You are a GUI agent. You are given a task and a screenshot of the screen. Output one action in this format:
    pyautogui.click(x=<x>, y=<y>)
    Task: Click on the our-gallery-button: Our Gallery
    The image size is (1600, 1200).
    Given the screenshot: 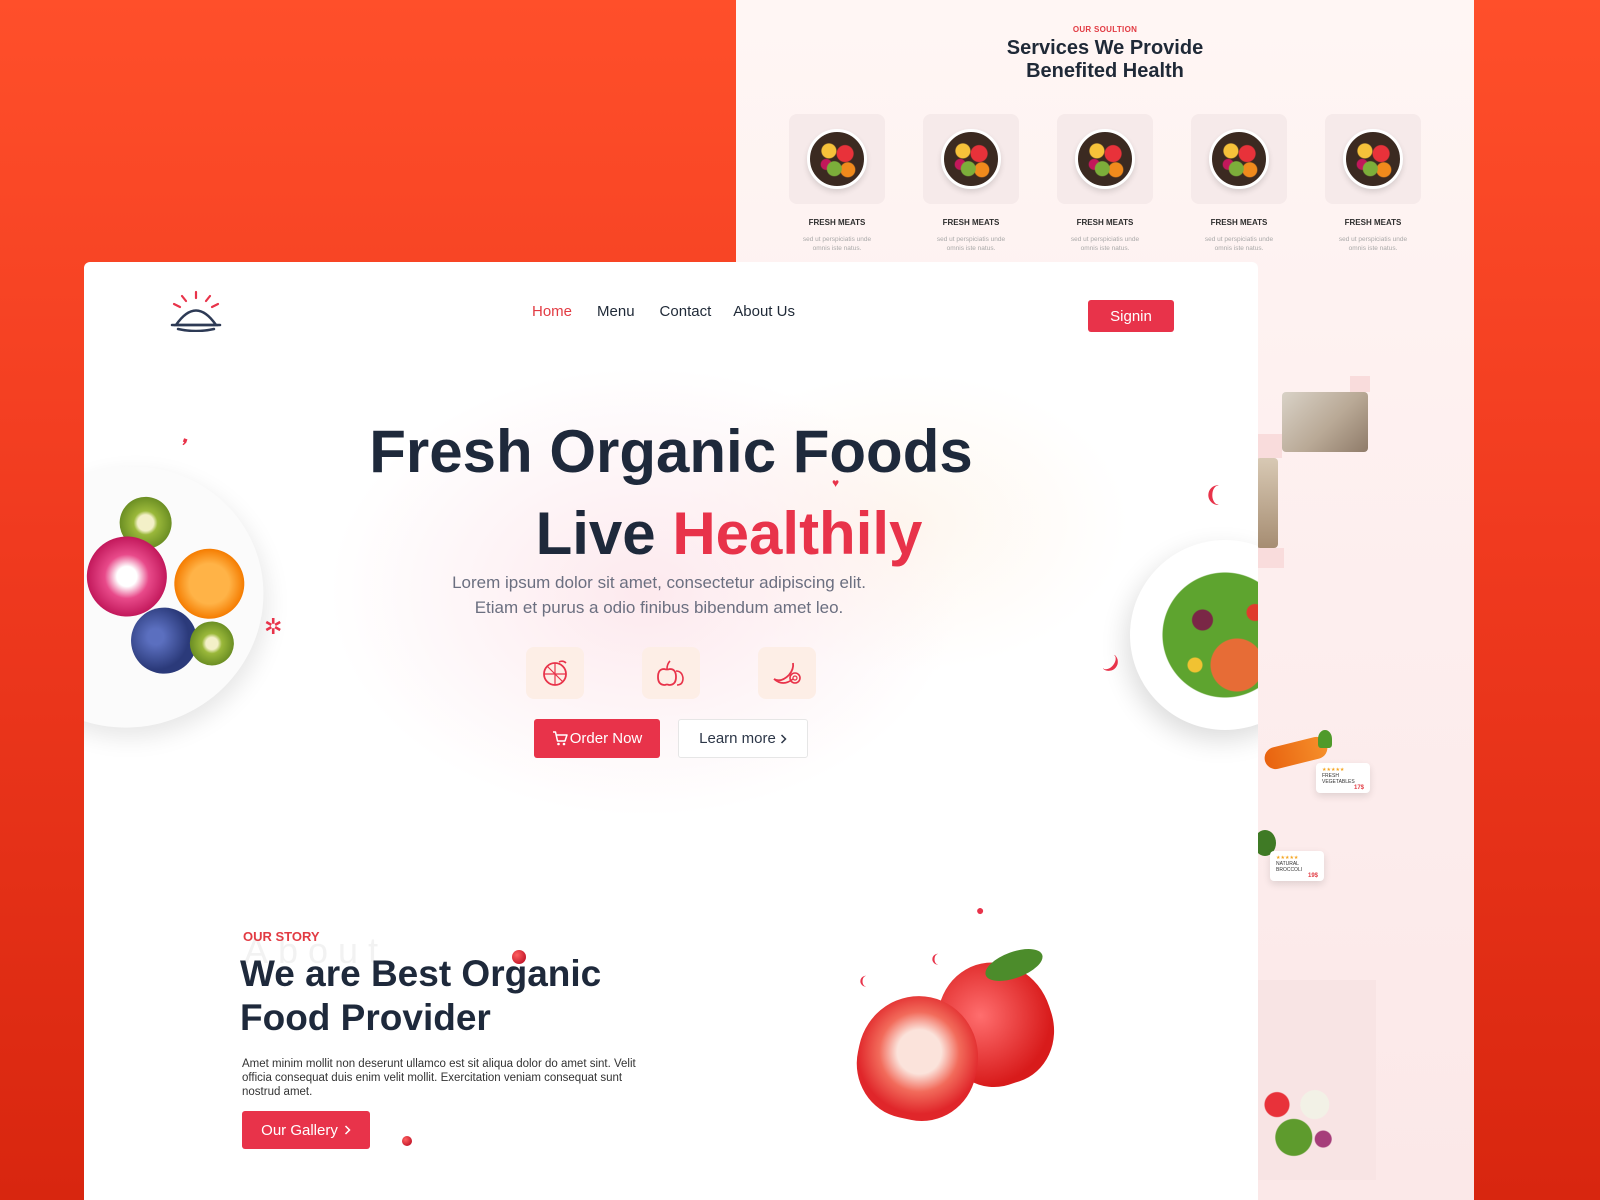 What is the action you would take?
    pyautogui.click(x=306, y=1130)
    